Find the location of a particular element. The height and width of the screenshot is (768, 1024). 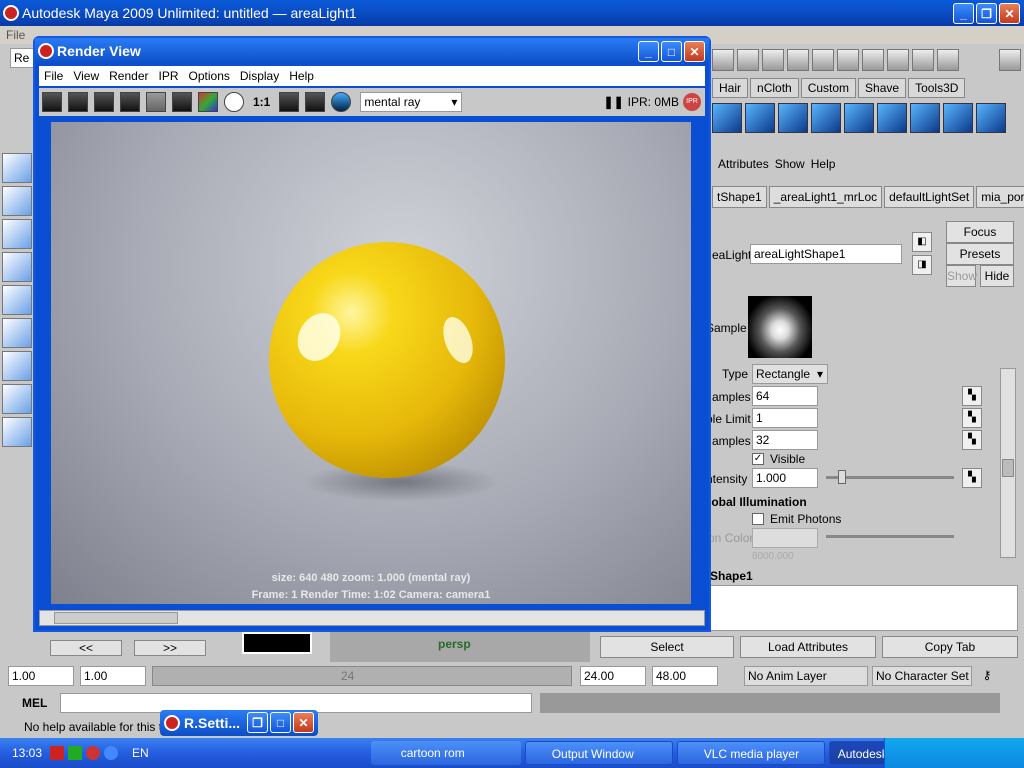

manipulator-tool-icon is located at coordinates (17, 366).